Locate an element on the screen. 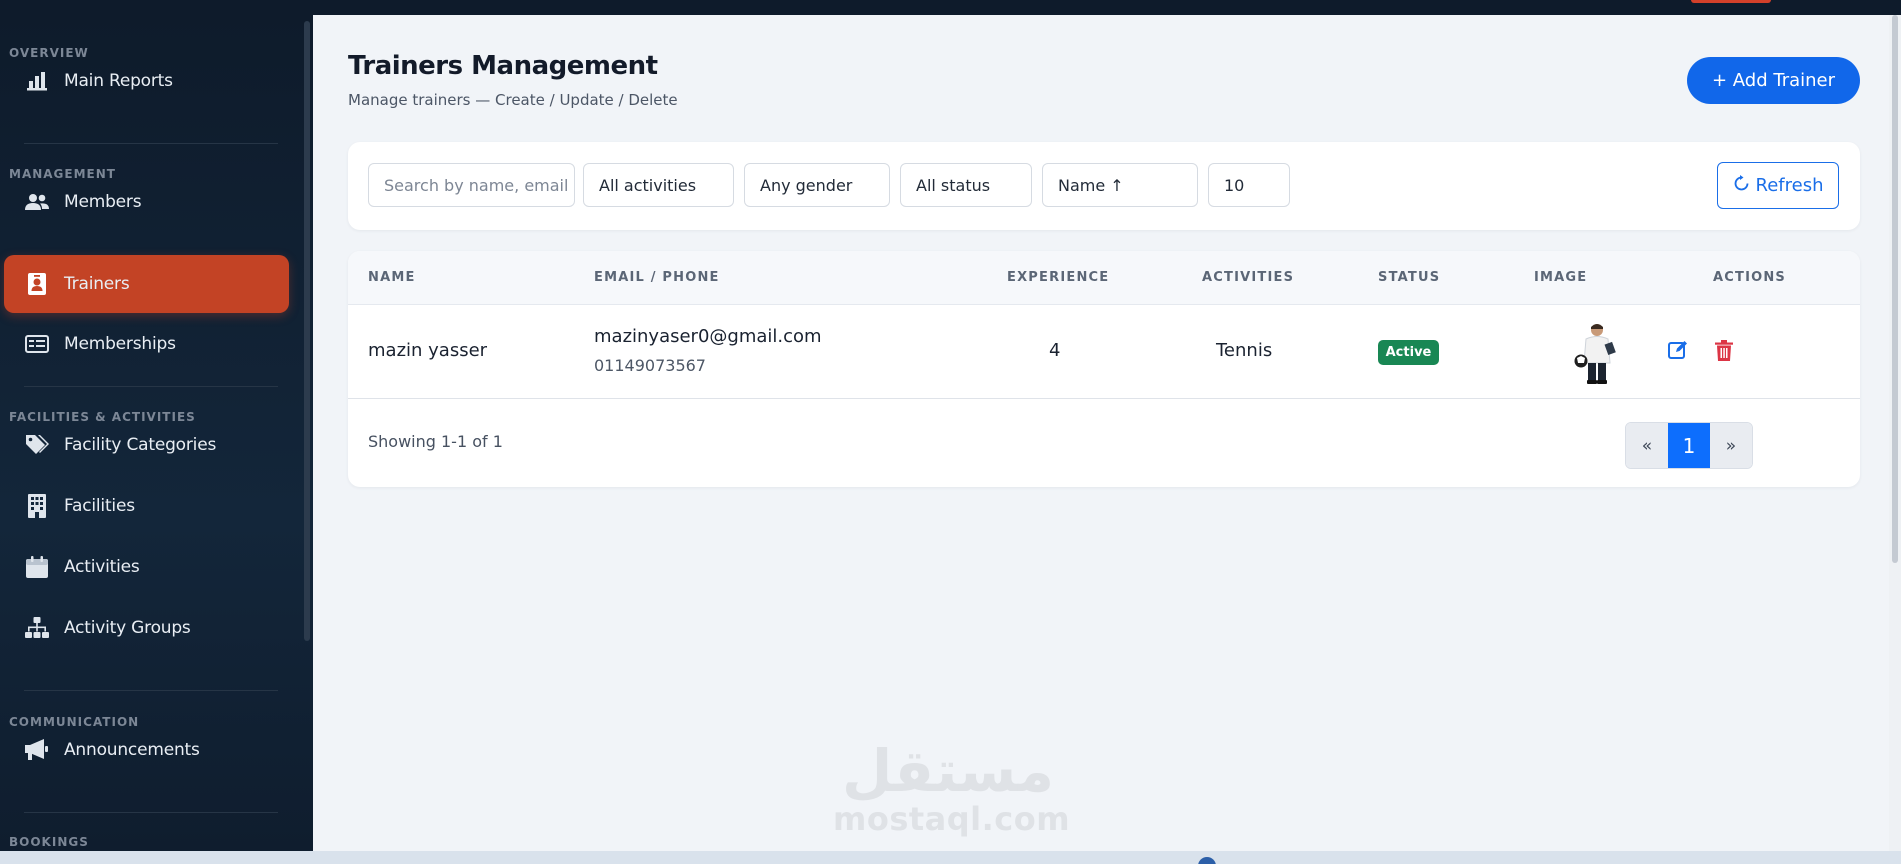  gender-filter-select: Any gender is located at coordinates (817, 185).